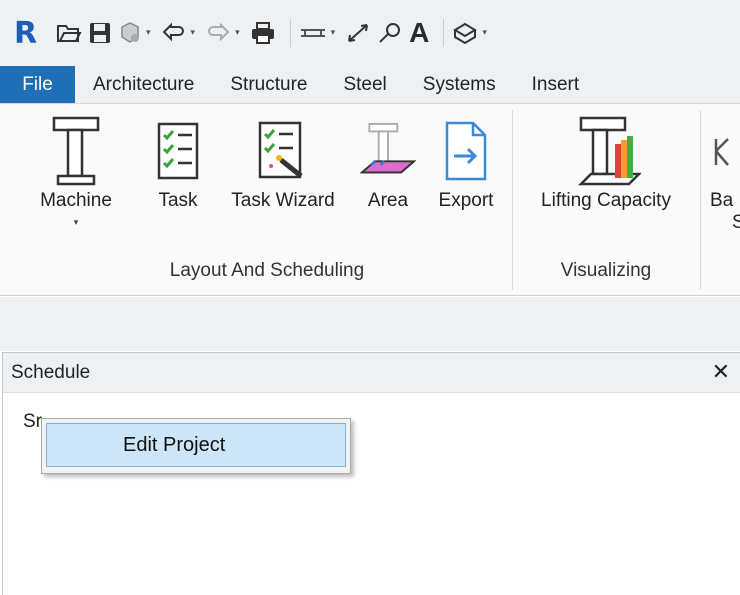 The width and height of the screenshot is (740, 595). Describe the element at coordinates (283, 151) in the screenshot. I see `task-wizard-icon` at that location.